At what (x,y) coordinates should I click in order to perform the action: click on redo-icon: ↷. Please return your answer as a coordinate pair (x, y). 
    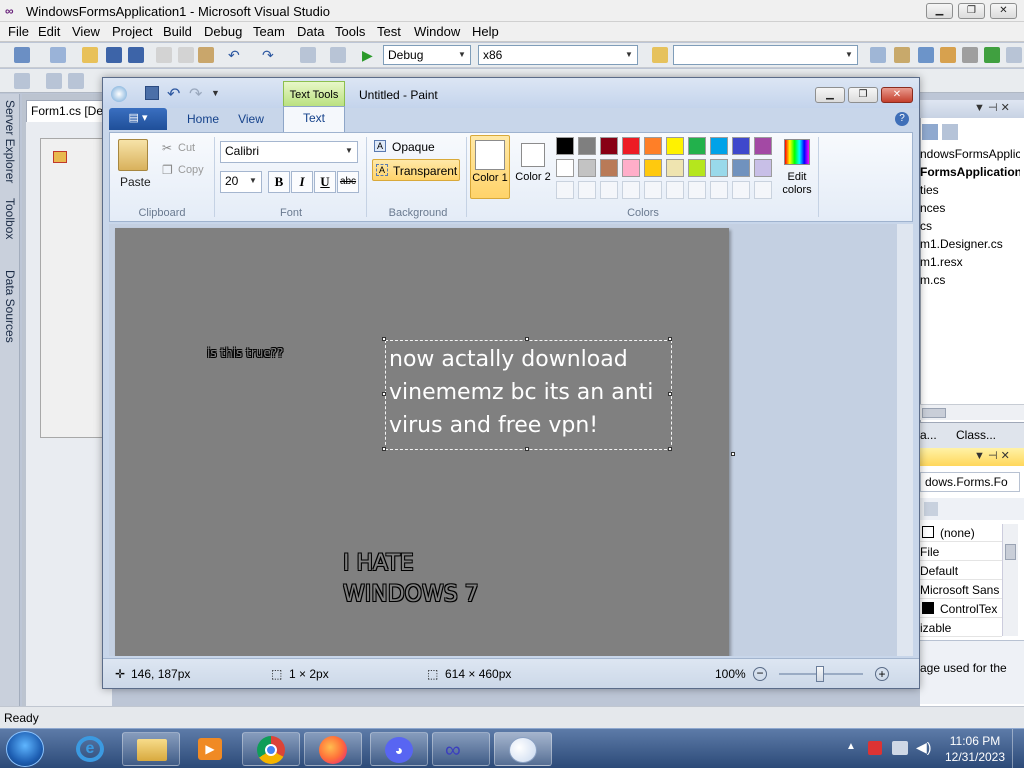
    Looking at the image, I should click on (270, 55).